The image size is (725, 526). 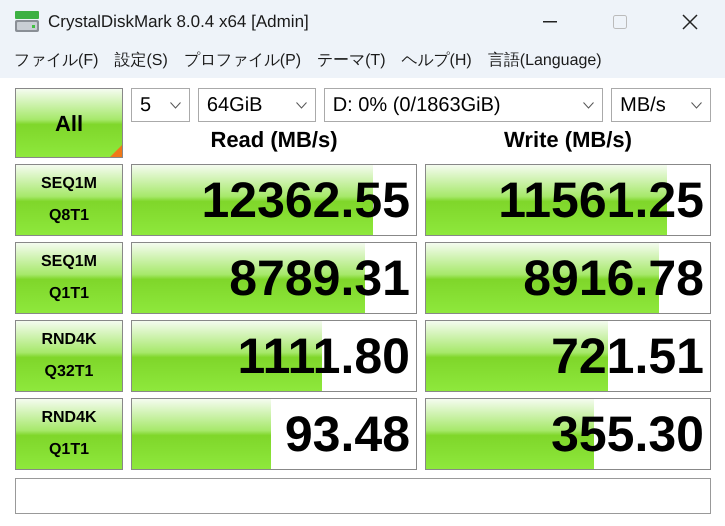 I want to click on dropdown: MB/s, so click(x=661, y=105).